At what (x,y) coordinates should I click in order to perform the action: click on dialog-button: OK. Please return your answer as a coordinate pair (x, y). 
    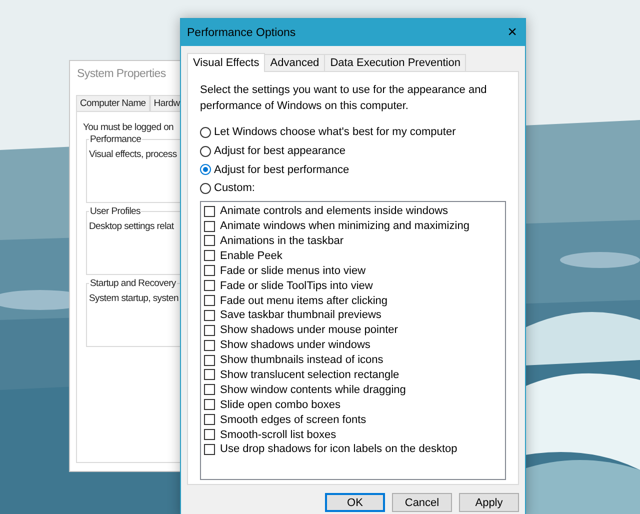
    Looking at the image, I should click on (355, 502).